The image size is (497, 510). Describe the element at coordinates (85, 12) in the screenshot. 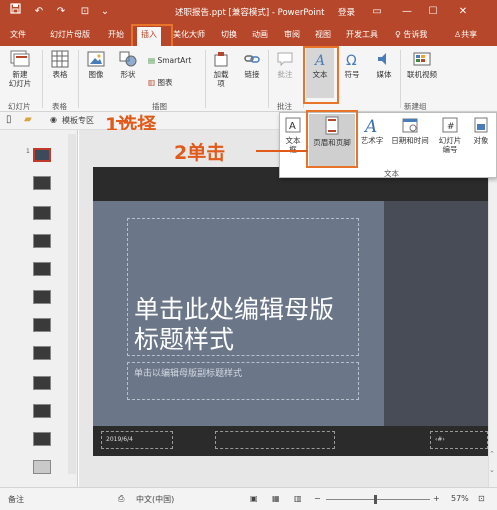

I see `slideshow-icon: ⊡` at that location.